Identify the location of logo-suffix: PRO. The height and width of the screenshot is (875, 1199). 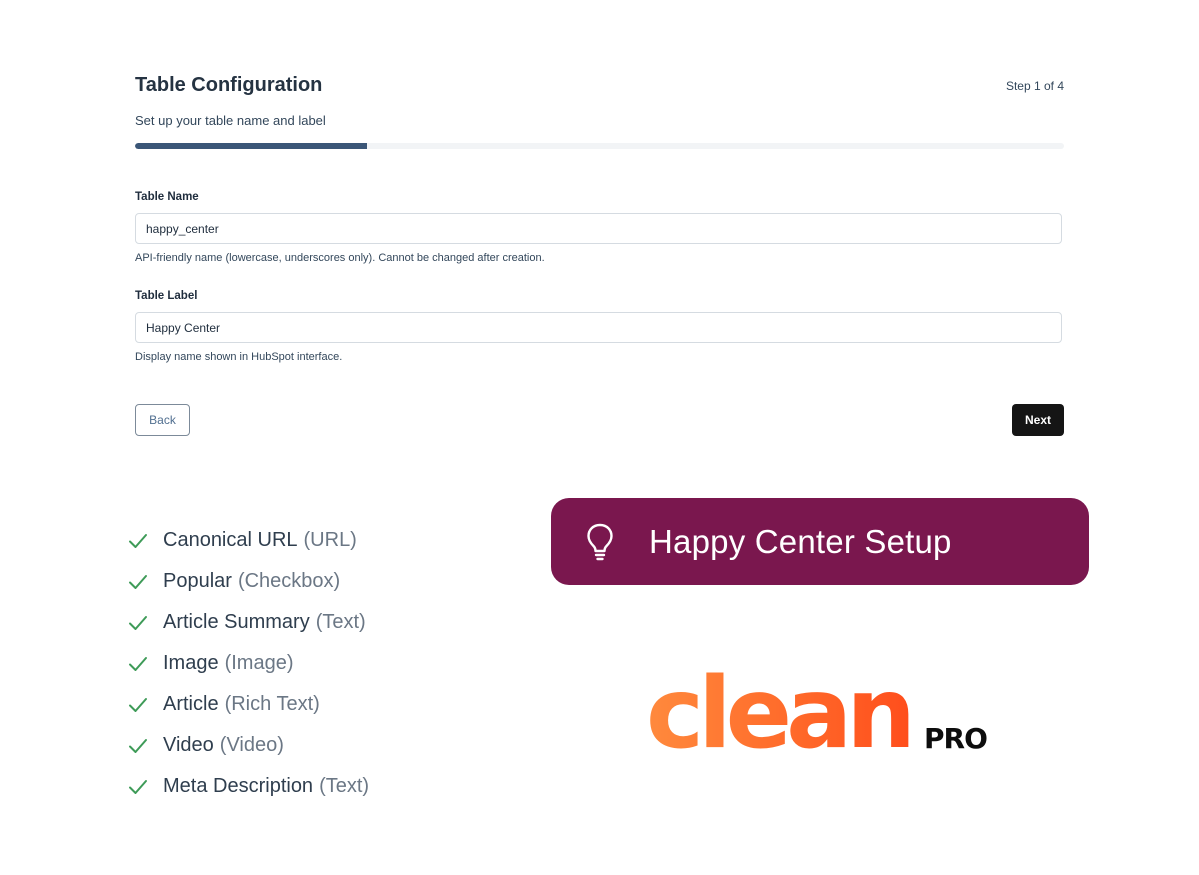
(956, 738).